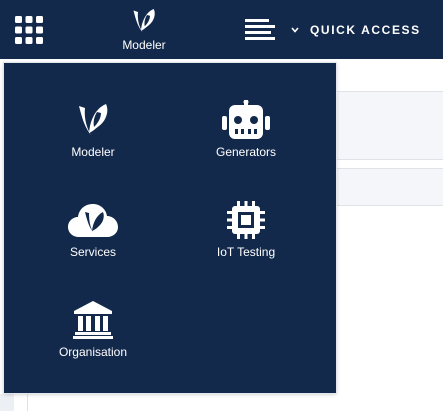 The width and height of the screenshot is (443, 411). What do you see at coordinates (93, 320) in the screenshot?
I see `institution-icon` at bounding box center [93, 320].